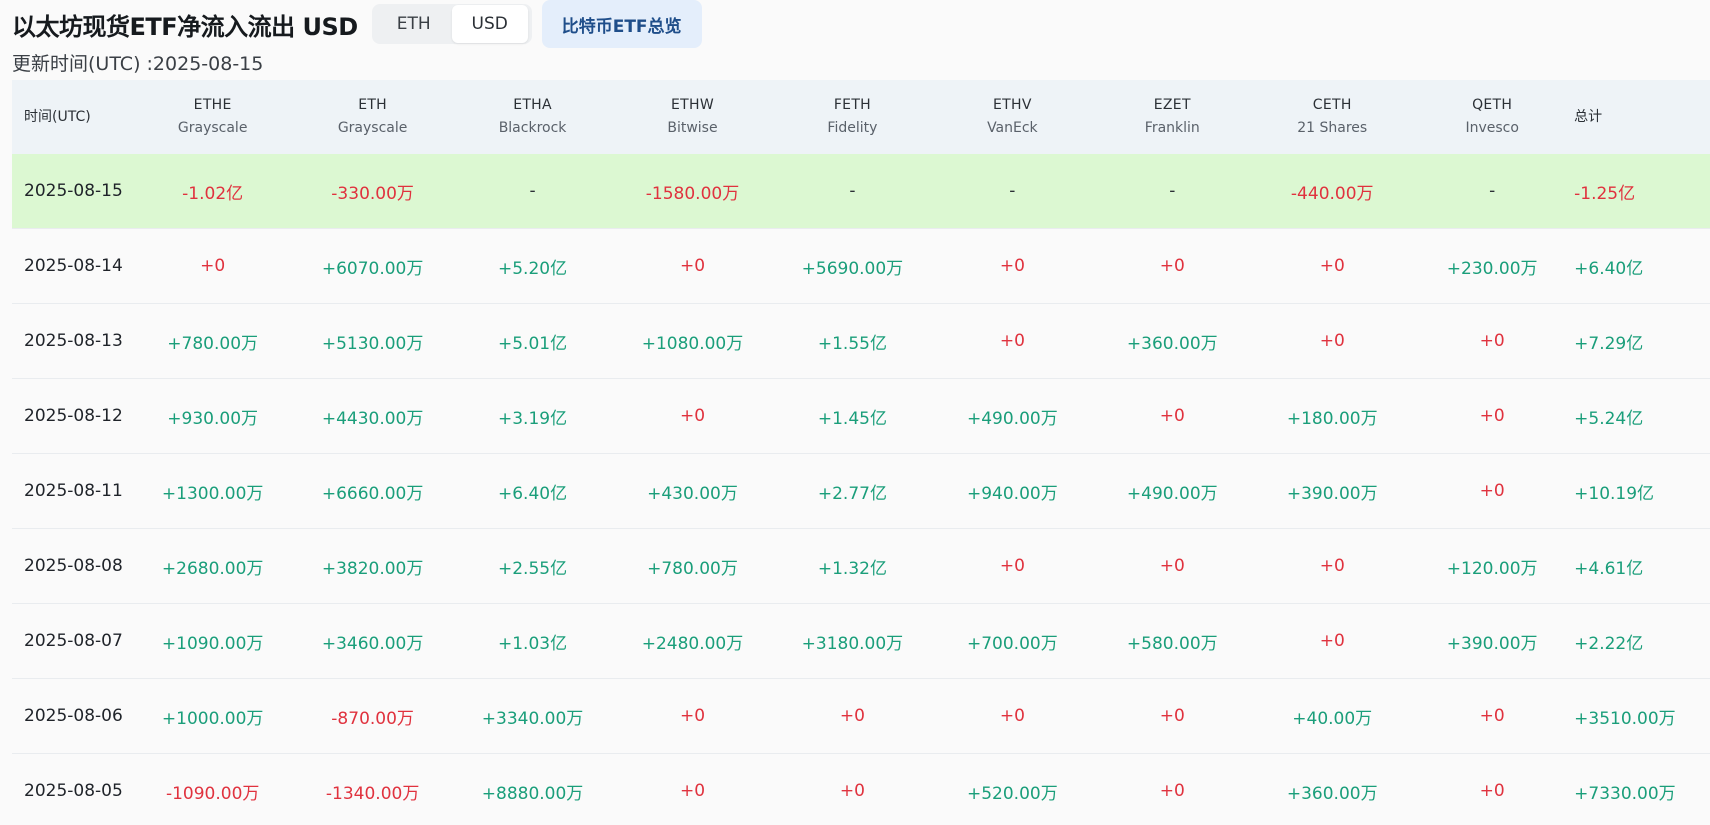 Image resolution: width=1710 pixels, height=825 pixels. Describe the element at coordinates (1492, 105) in the screenshot. I see `column-ticker: QETH` at that location.